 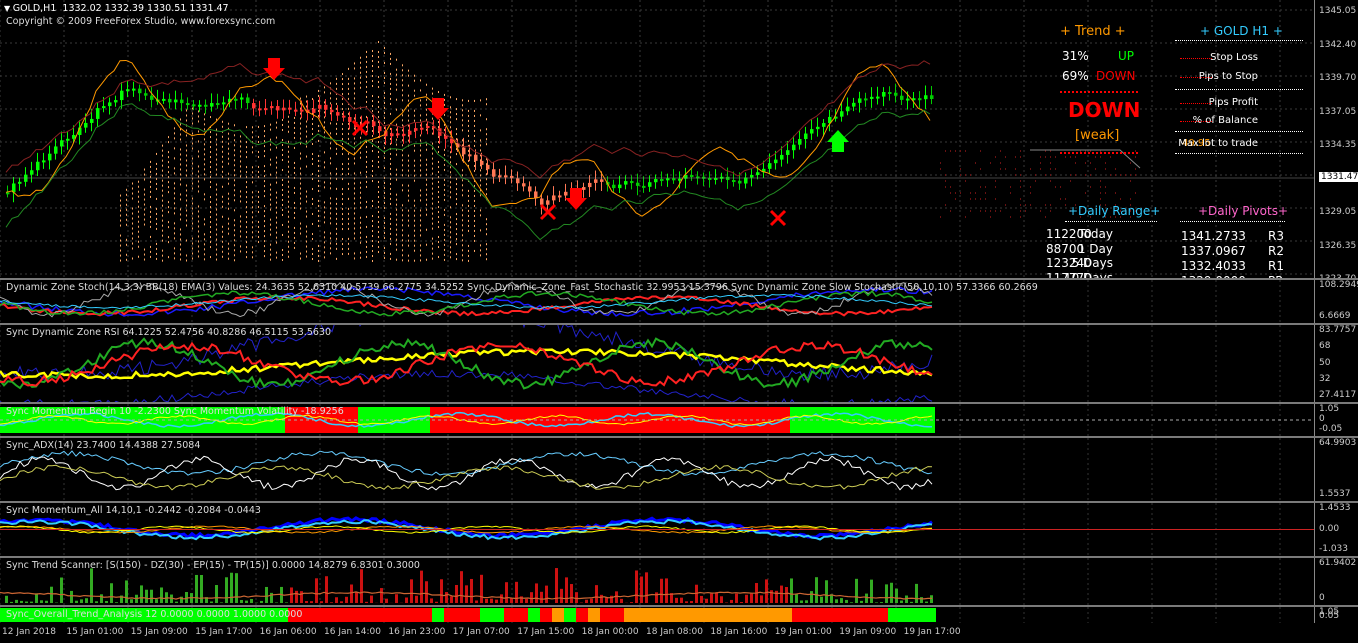 I want to click on indicator-tick: 0, so click(x=1322, y=419).